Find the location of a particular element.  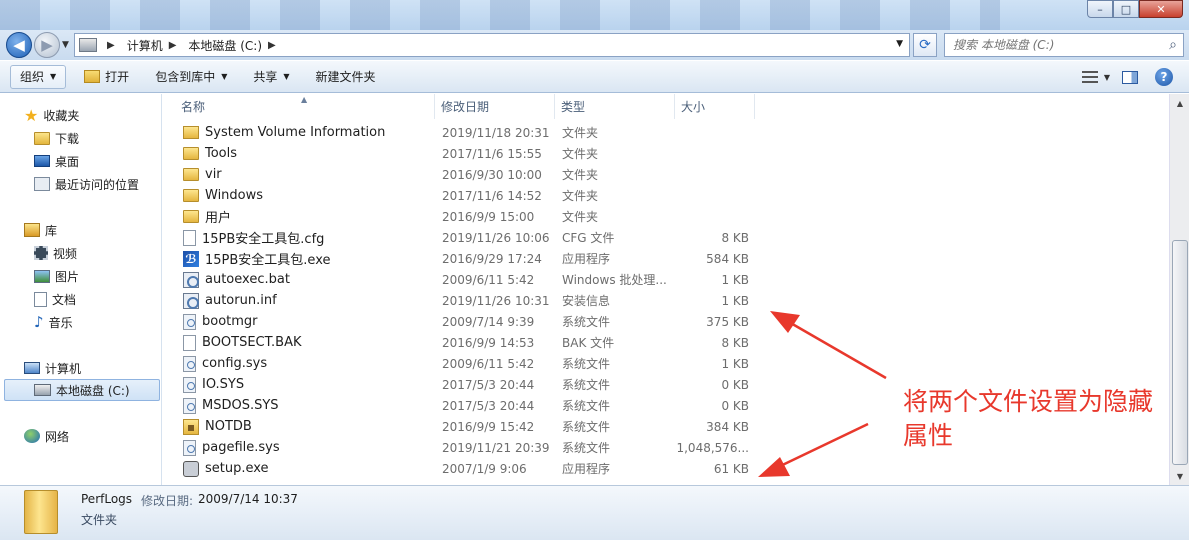

nav-label: 图片 is located at coordinates (67, 276).